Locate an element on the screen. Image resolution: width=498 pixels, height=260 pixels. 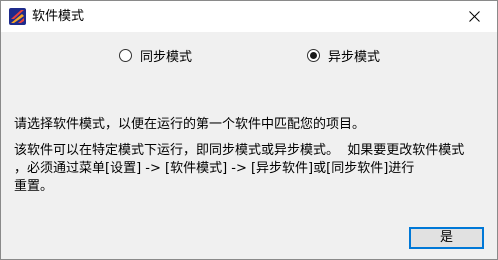
close-button is located at coordinates (474, 16).